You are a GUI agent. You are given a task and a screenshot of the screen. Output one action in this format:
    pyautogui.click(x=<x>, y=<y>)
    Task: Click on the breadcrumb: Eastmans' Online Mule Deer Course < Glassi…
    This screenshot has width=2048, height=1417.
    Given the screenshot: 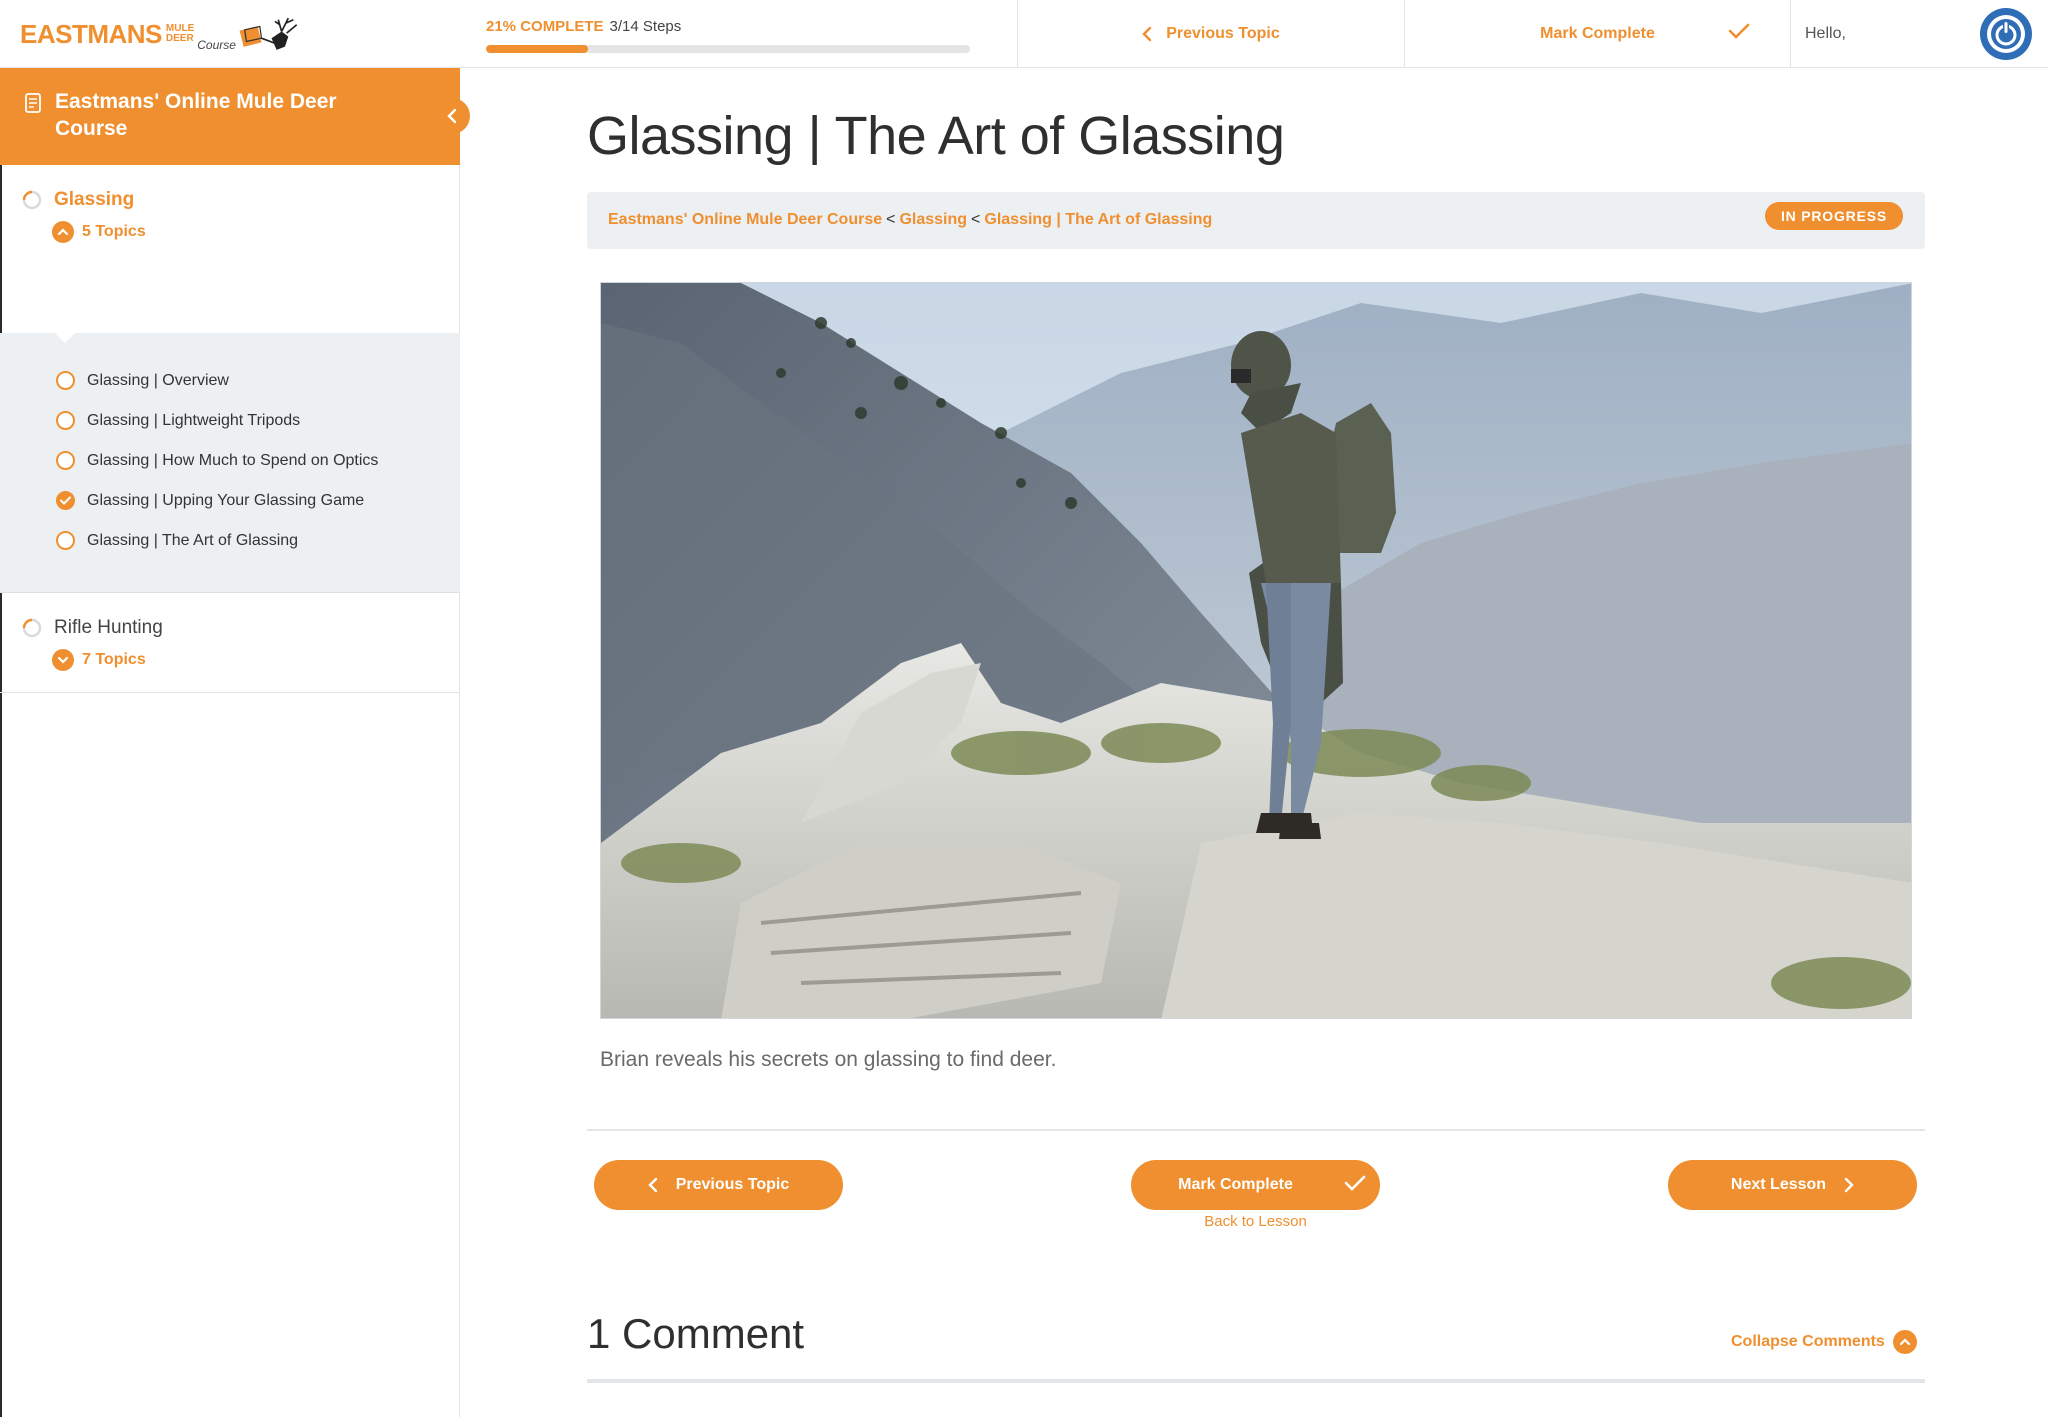 What is the action you would take?
    pyautogui.click(x=910, y=220)
    